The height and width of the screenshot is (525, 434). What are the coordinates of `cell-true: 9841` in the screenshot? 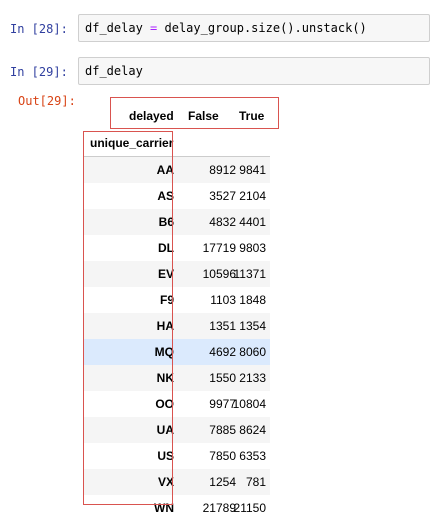 It's located at (252, 170).